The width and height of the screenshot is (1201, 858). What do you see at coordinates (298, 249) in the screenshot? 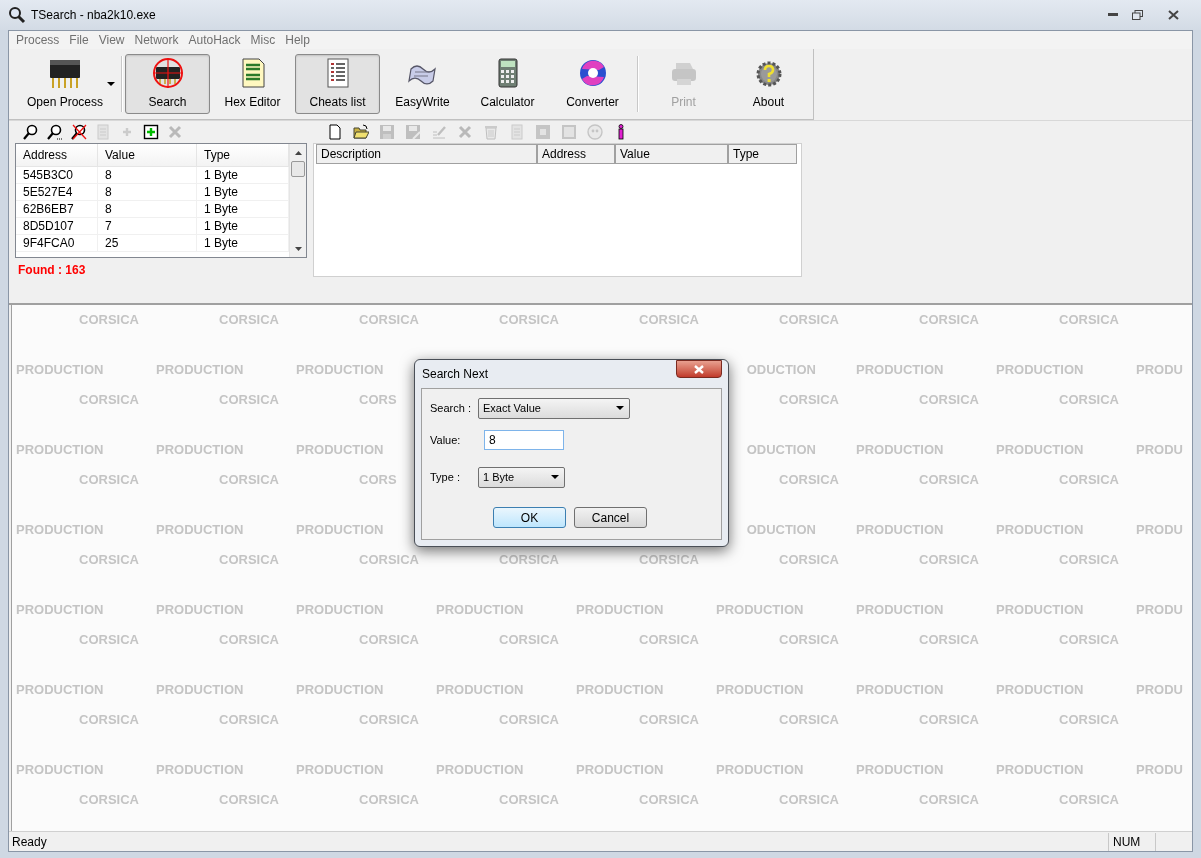
I see `down-arrow-icon` at bounding box center [298, 249].